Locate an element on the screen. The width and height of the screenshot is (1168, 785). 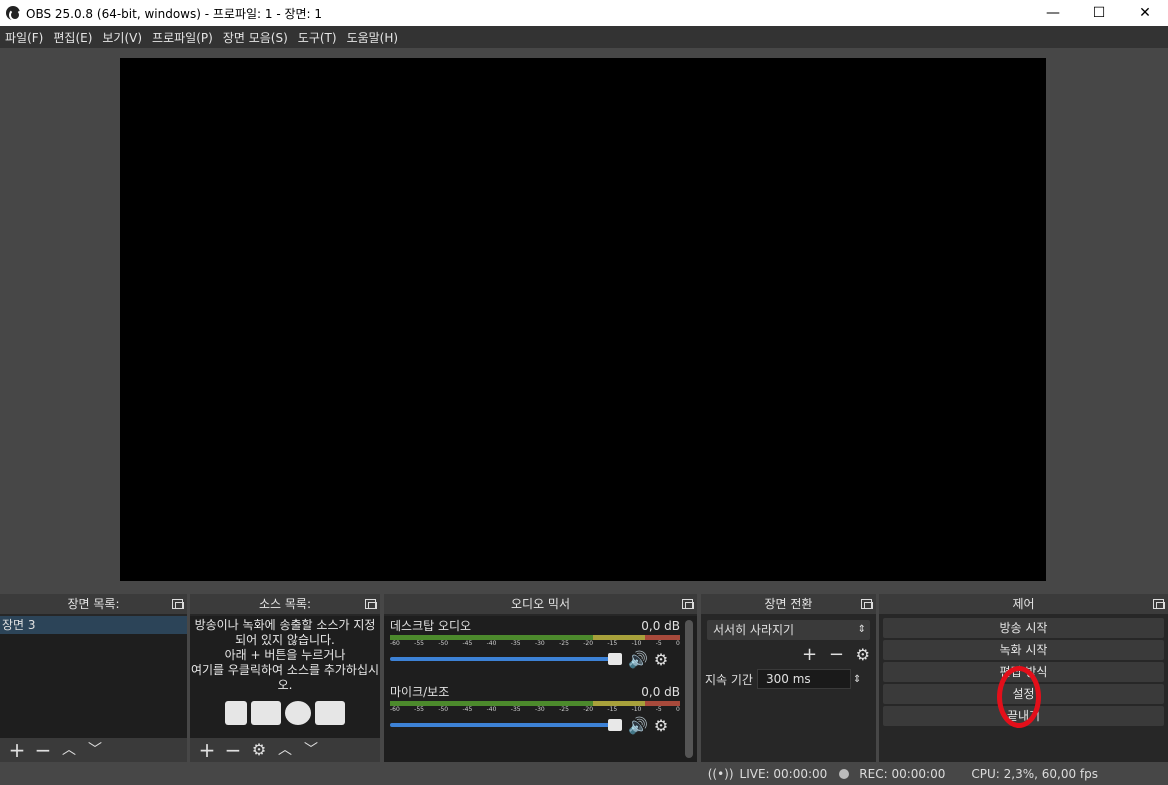
list-item: 장면 3 is located at coordinates (93, 625).